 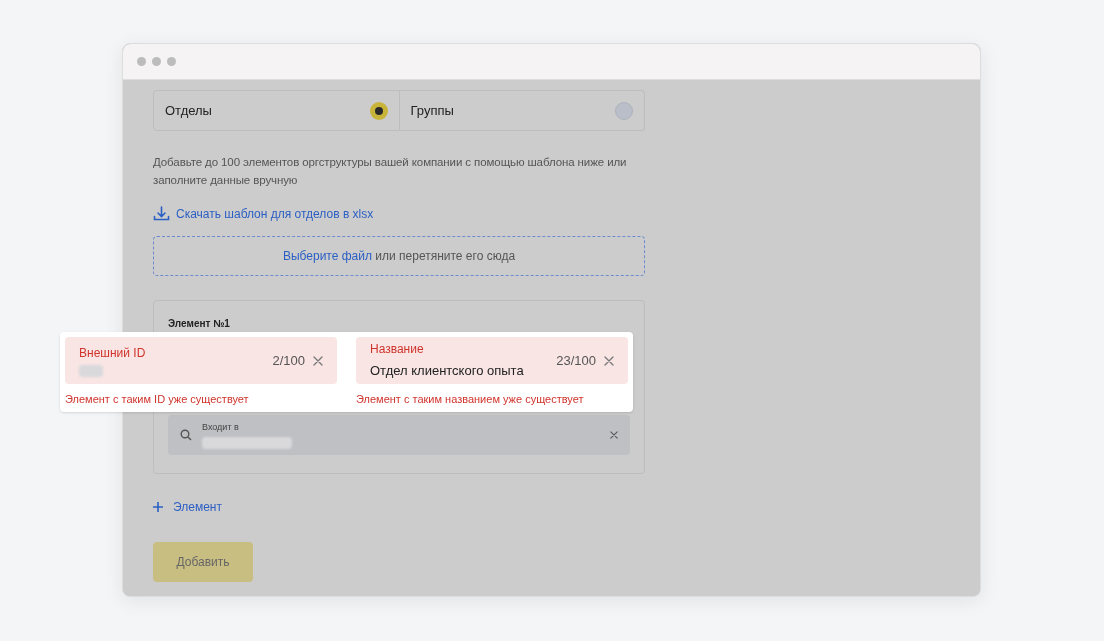 I want to click on submit-button: Добавить, so click(x=203, y=562).